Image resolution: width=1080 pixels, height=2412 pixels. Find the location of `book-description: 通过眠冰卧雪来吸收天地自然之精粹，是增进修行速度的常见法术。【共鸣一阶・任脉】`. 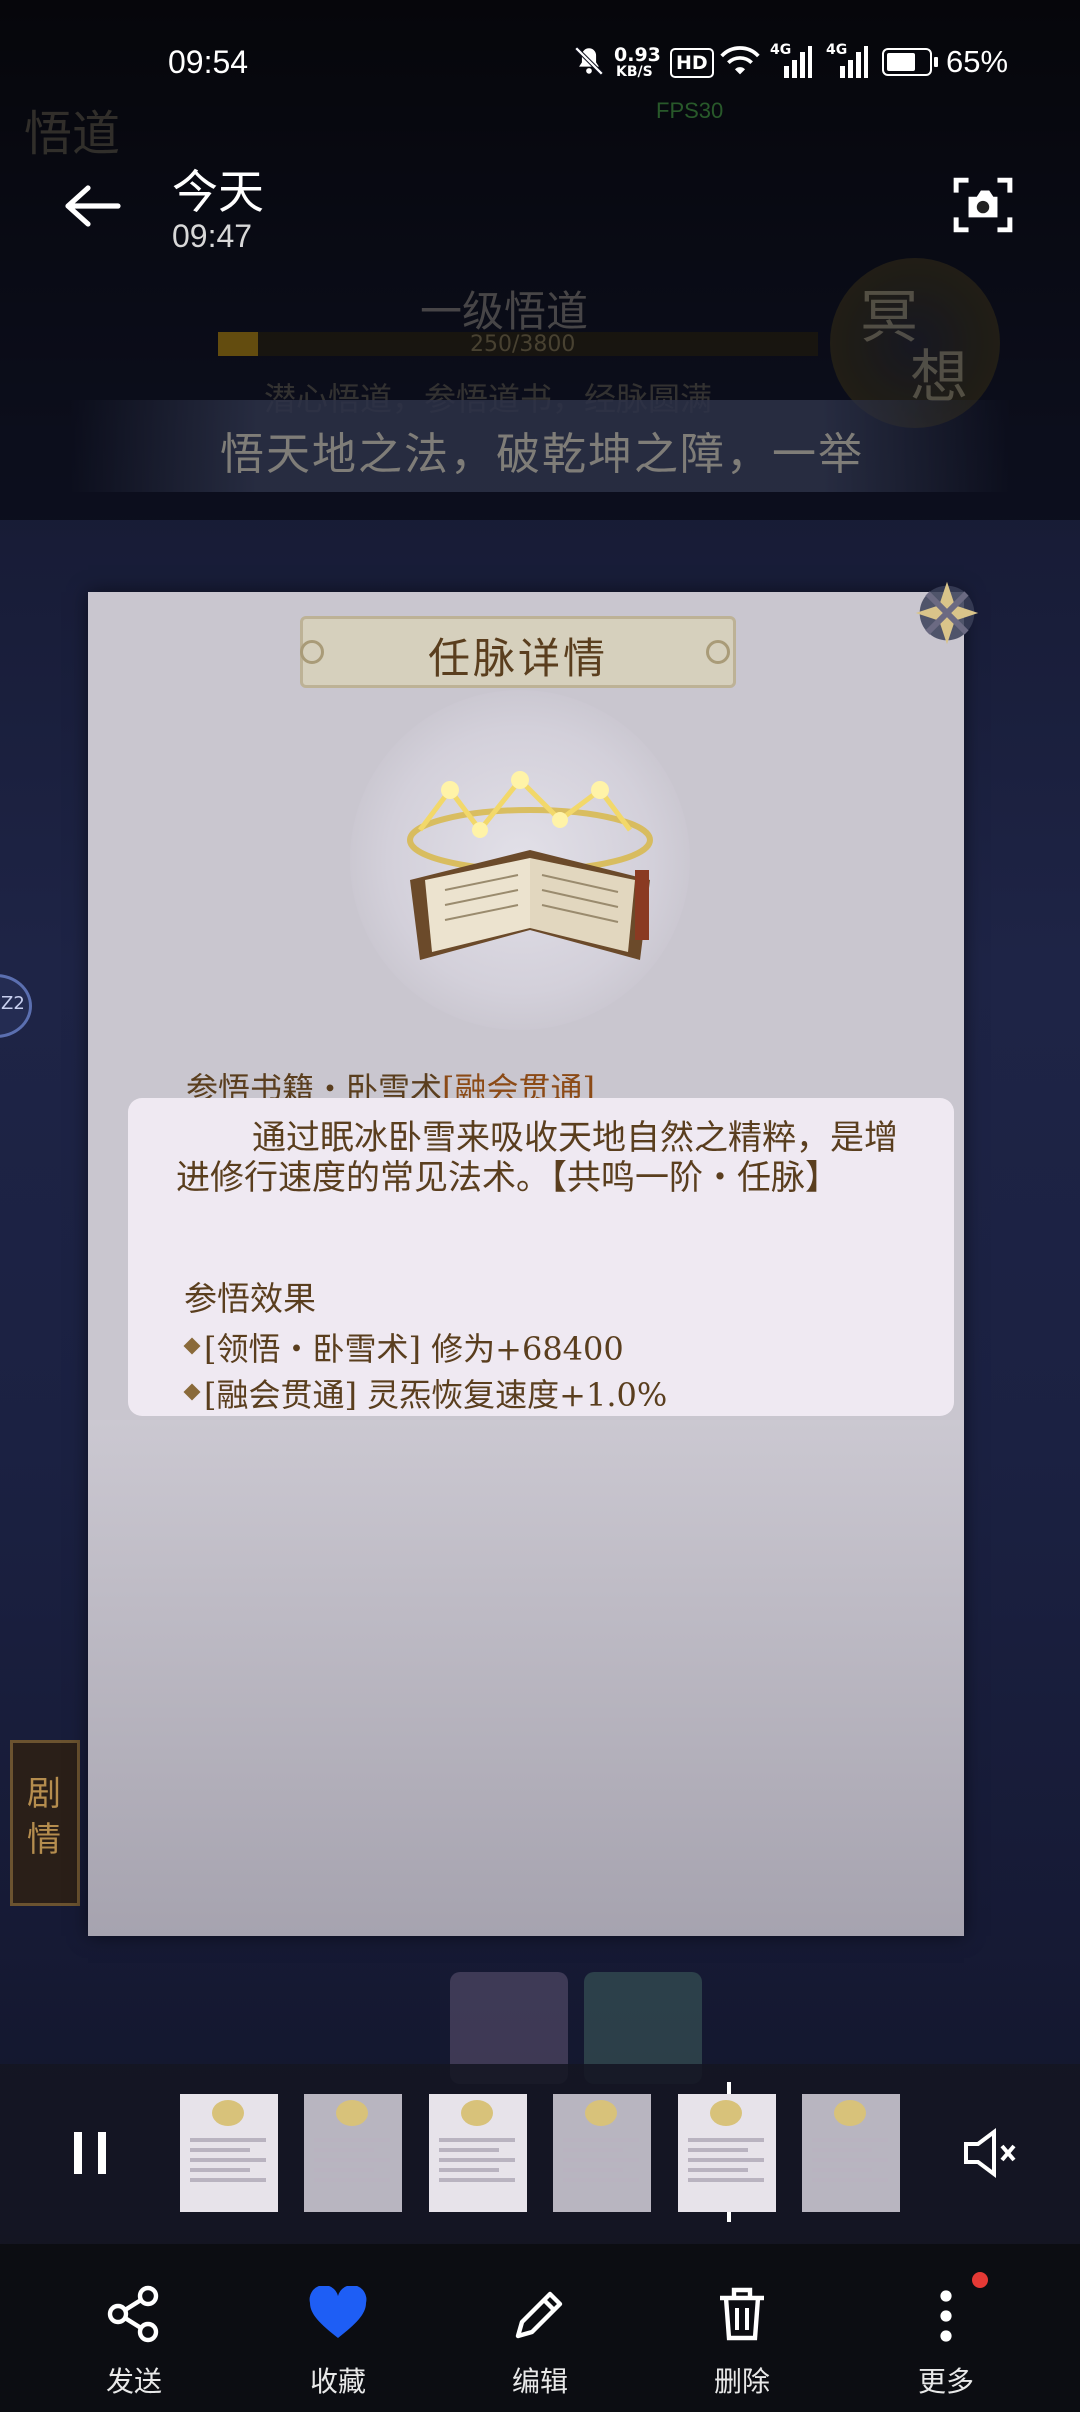

book-description: 通过眠冰卧雪来吸收天地自然之精粹，是增进修行速度的常见法术。【共鸣一阶・任脉】 is located at coordinates (537, 1158).